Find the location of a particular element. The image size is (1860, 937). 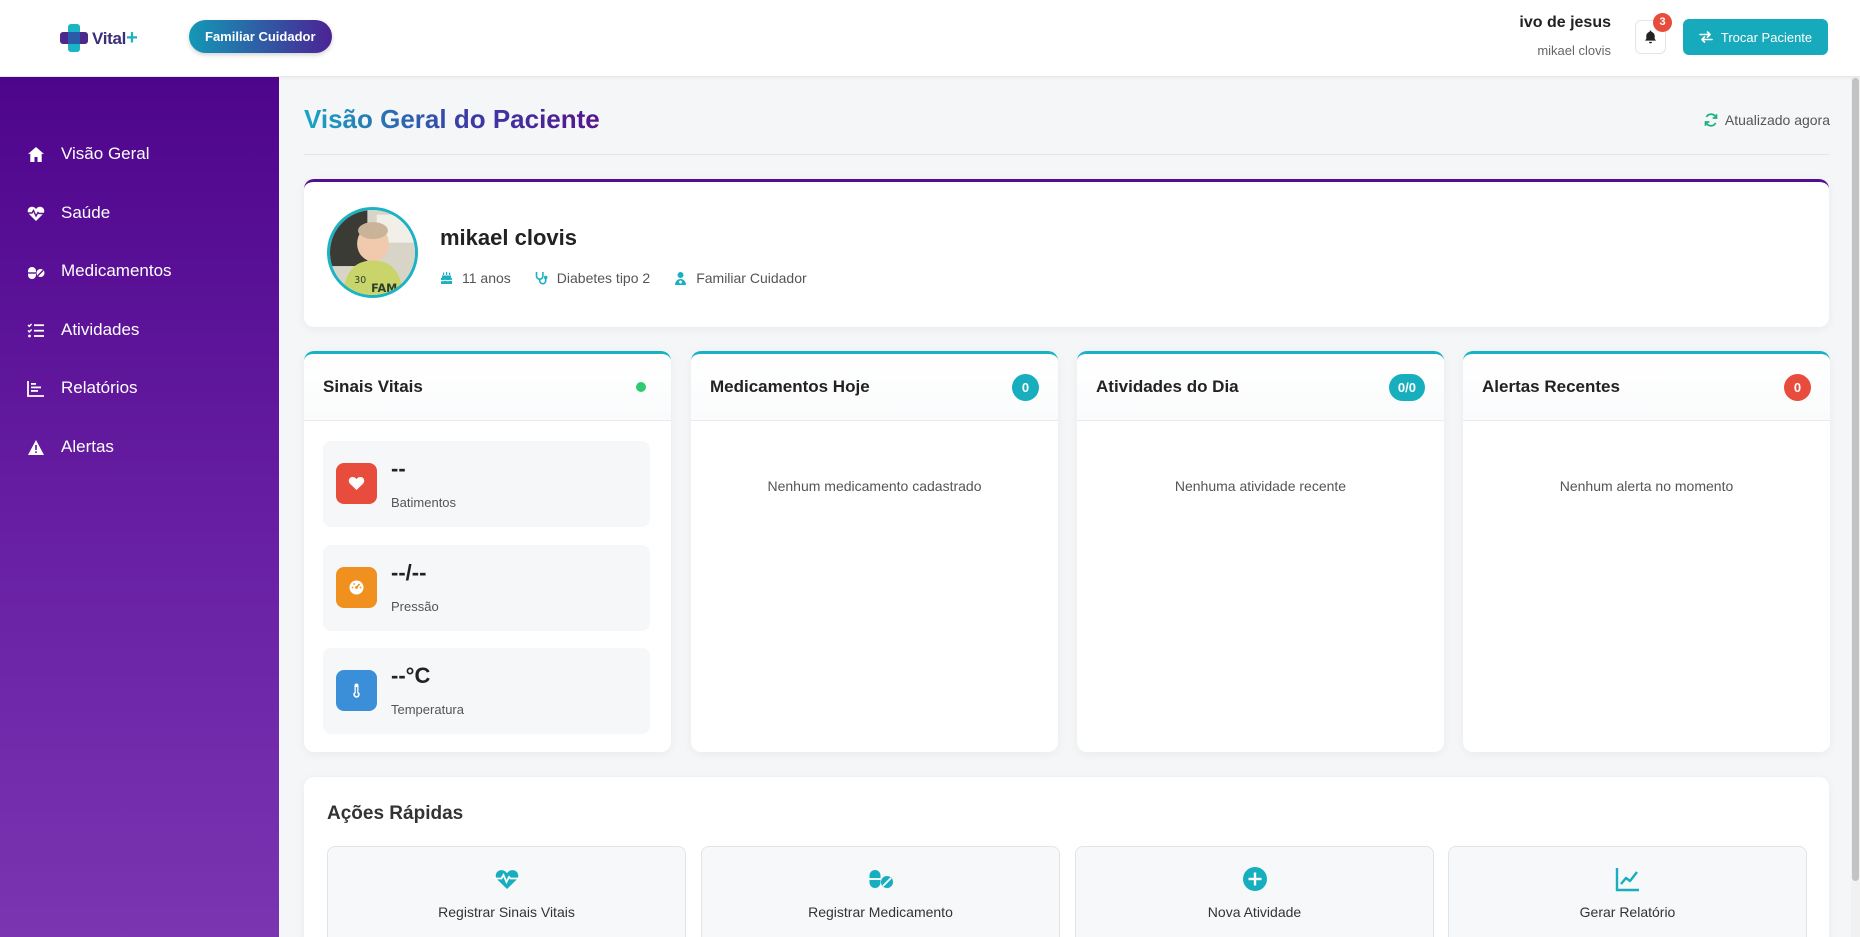

generate-report-button: Gerar Relatório is located at coordinates (1627, 891).